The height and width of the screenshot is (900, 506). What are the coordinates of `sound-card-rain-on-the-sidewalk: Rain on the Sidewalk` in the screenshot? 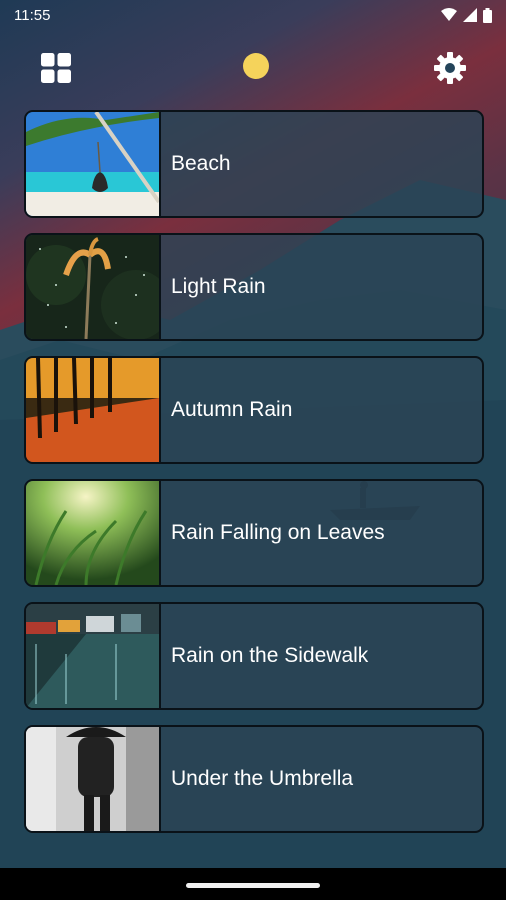 It's located at (254, 656).